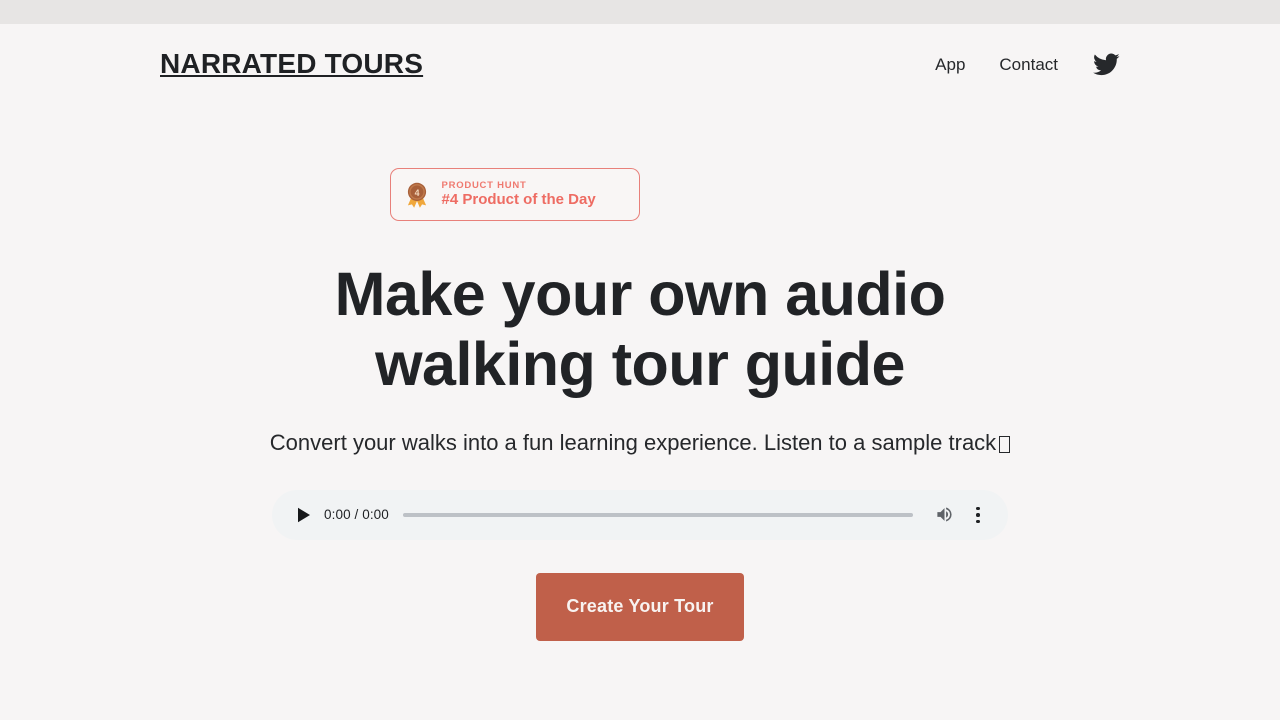 This screenshot has height=720, width=1280. I want to click on missing-glyph-icon, so click(1005, 445).